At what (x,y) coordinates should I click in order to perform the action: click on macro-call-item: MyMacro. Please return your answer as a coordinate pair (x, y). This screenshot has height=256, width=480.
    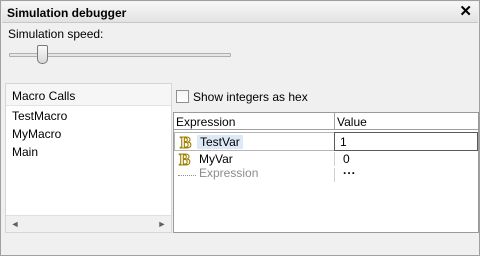
    Looking at the image, I should click on (88, 135).